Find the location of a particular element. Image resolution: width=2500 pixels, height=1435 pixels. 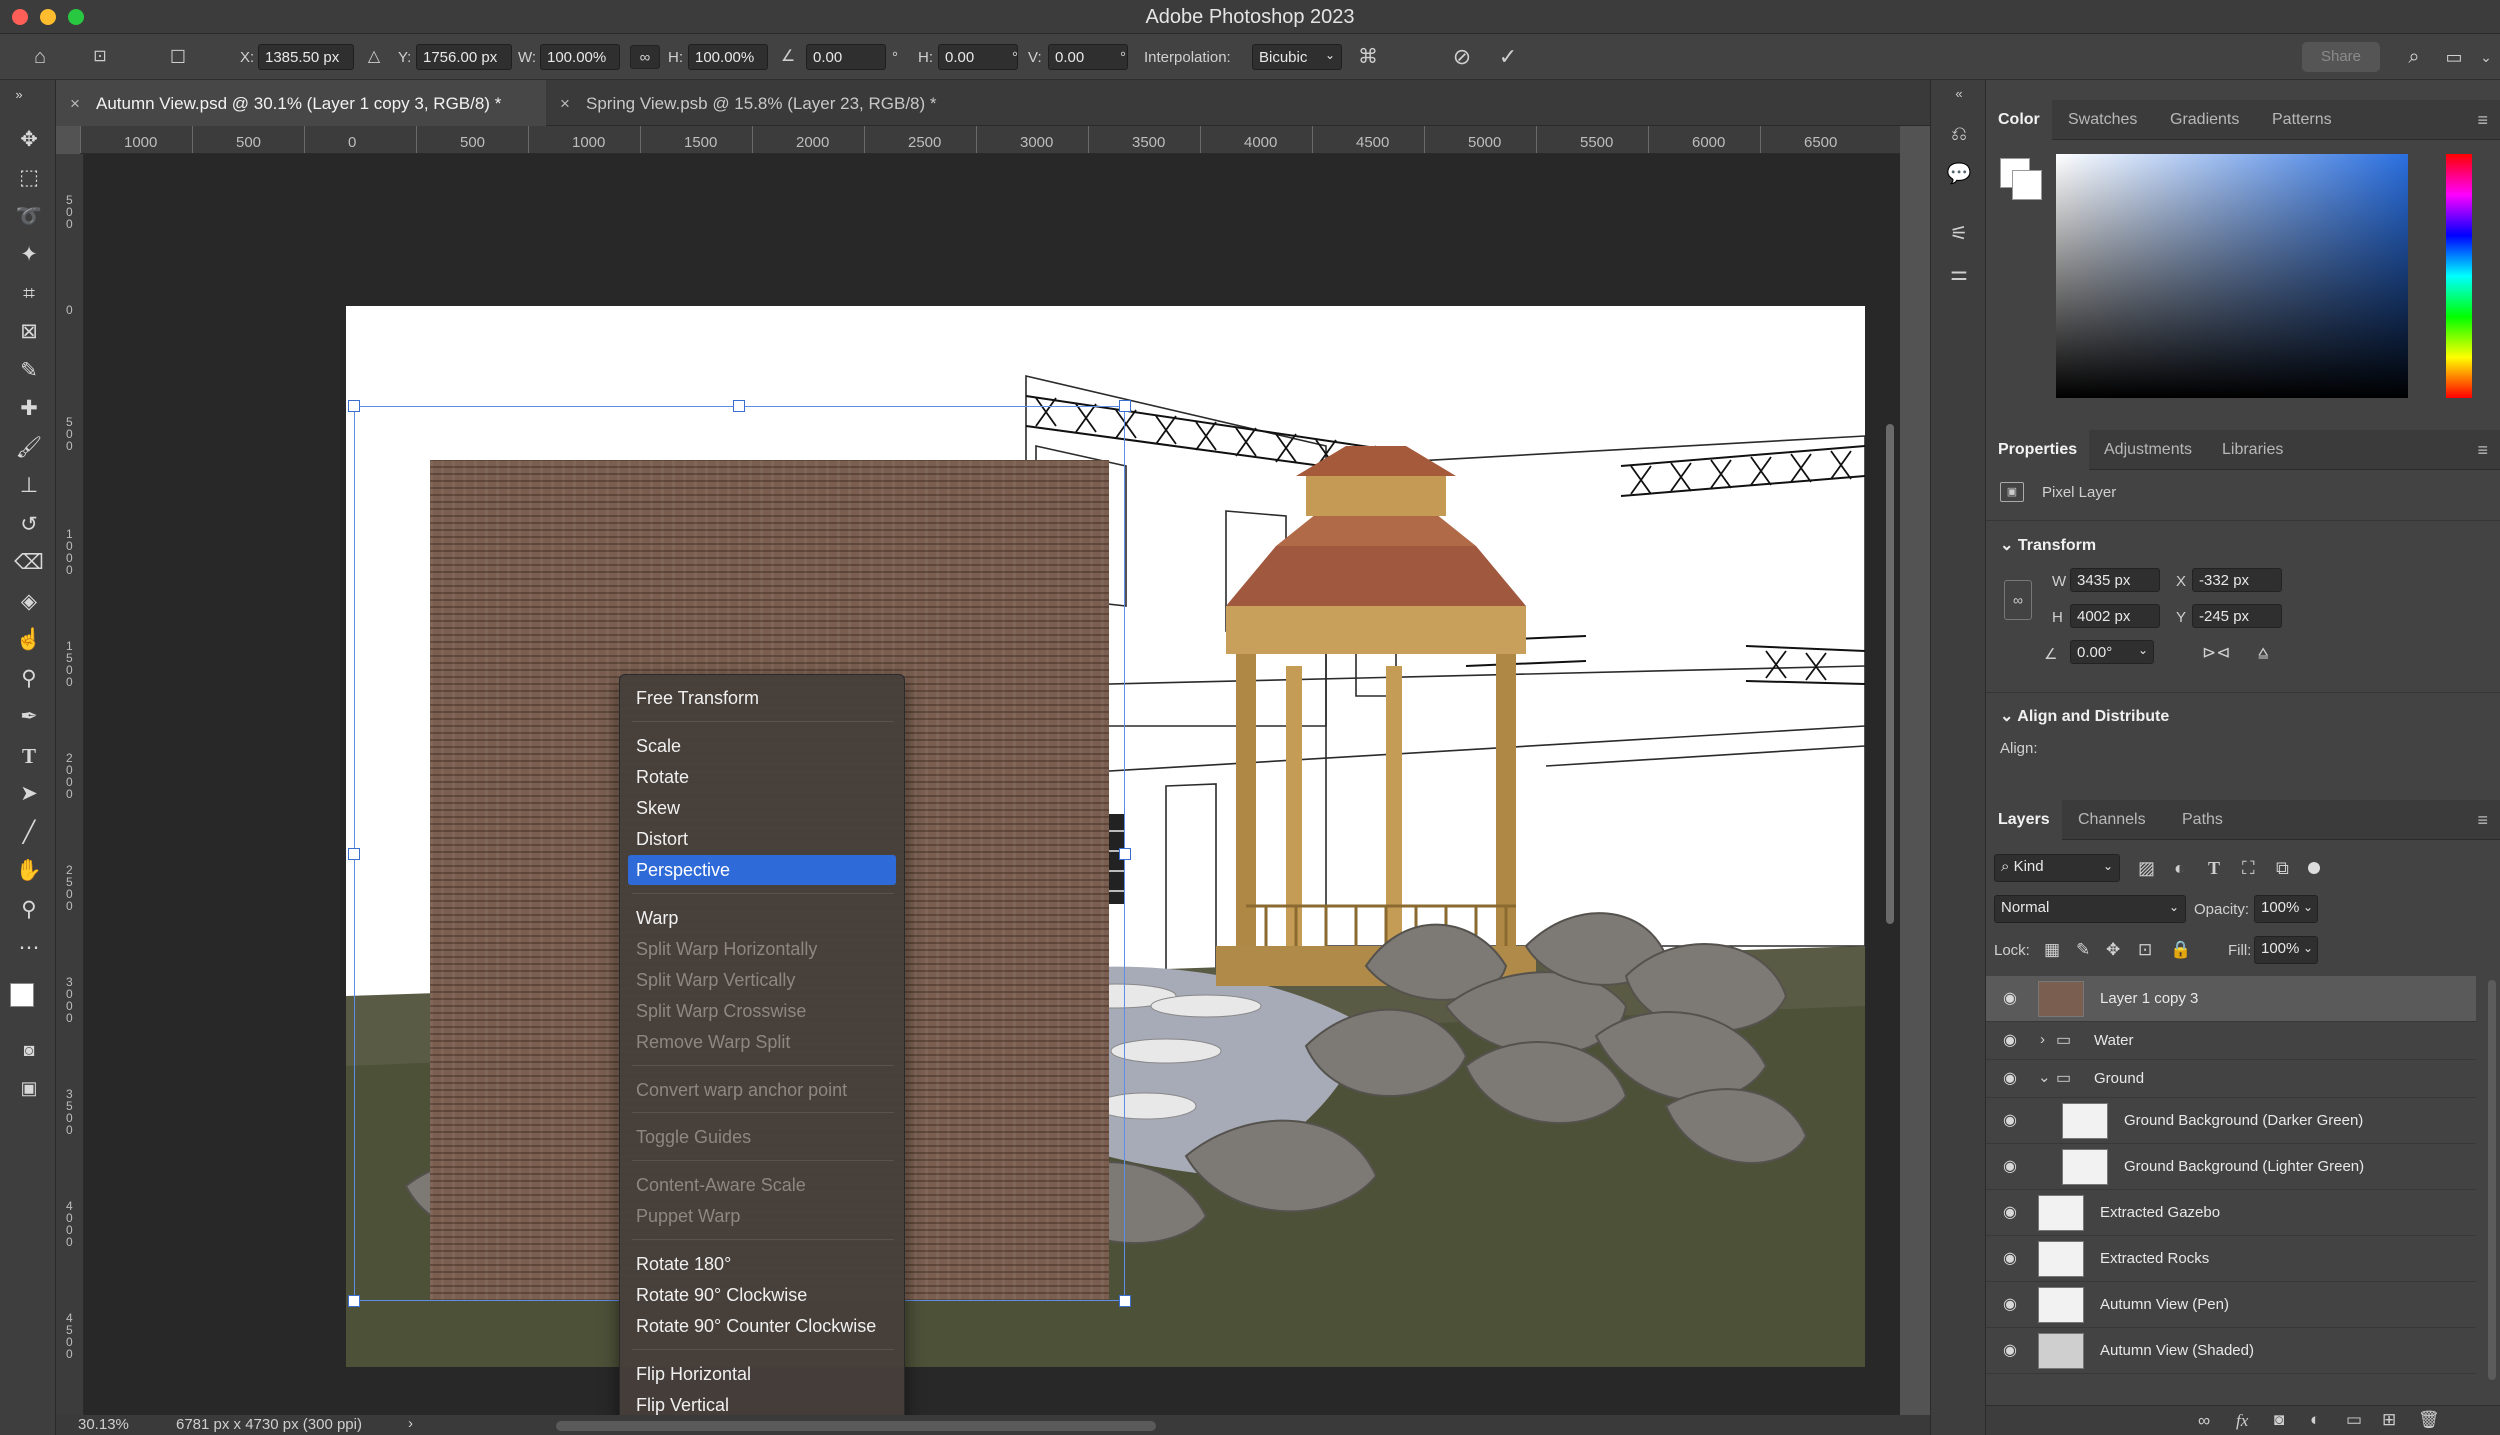

tab-swatches: Swatches is located at coordinates (2102, 120).